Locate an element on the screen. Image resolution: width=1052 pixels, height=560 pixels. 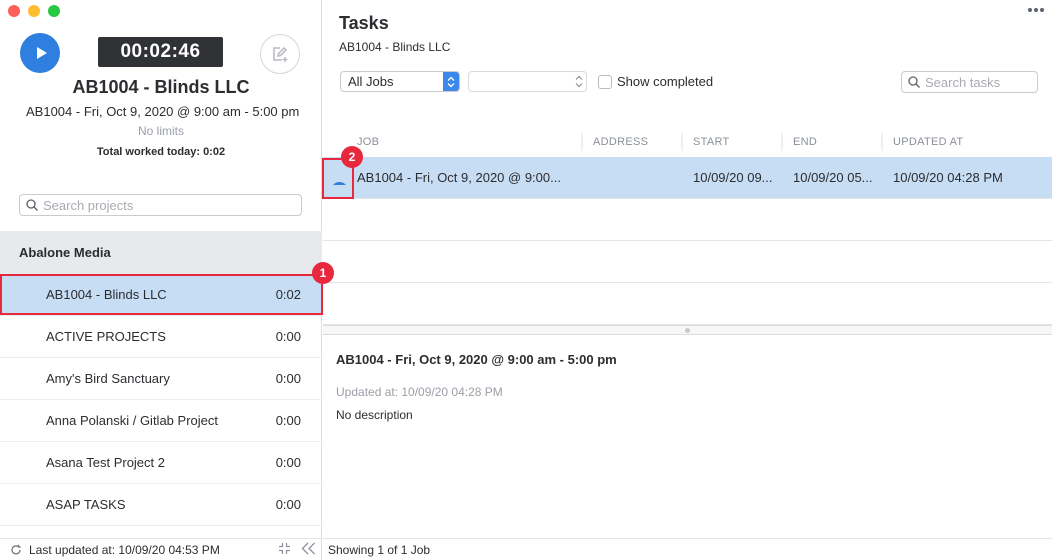
project-item: ACTIVE PROJECTS 0:00 is located at coordinates (161, 337).